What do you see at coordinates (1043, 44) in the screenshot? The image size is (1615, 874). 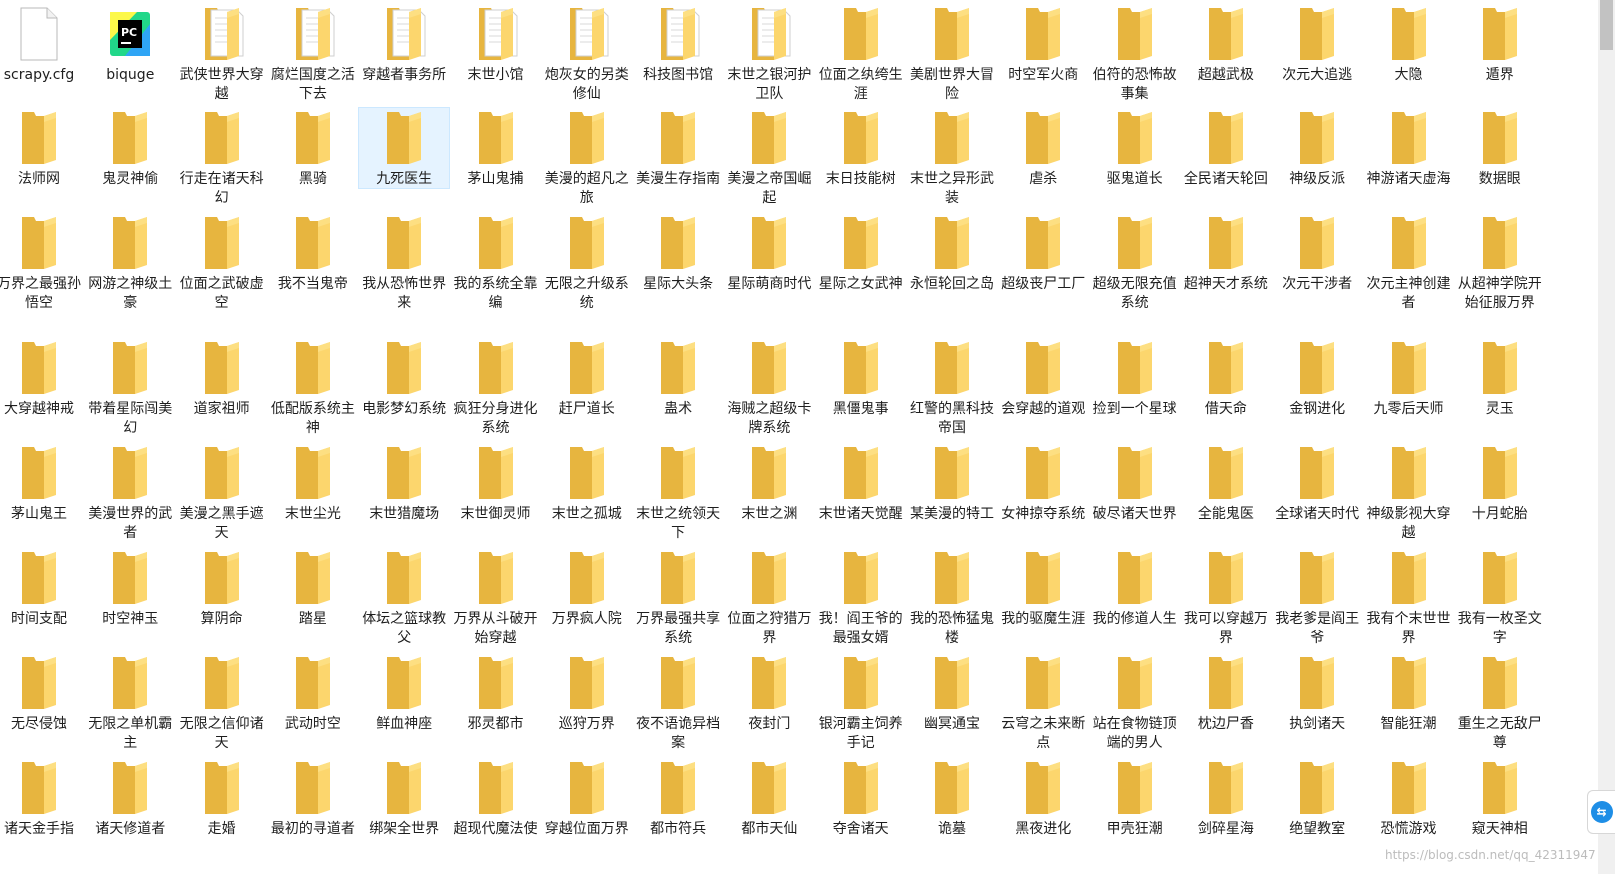 I see `folder-item: 时空军火商` at bounding box center [1043, 44].